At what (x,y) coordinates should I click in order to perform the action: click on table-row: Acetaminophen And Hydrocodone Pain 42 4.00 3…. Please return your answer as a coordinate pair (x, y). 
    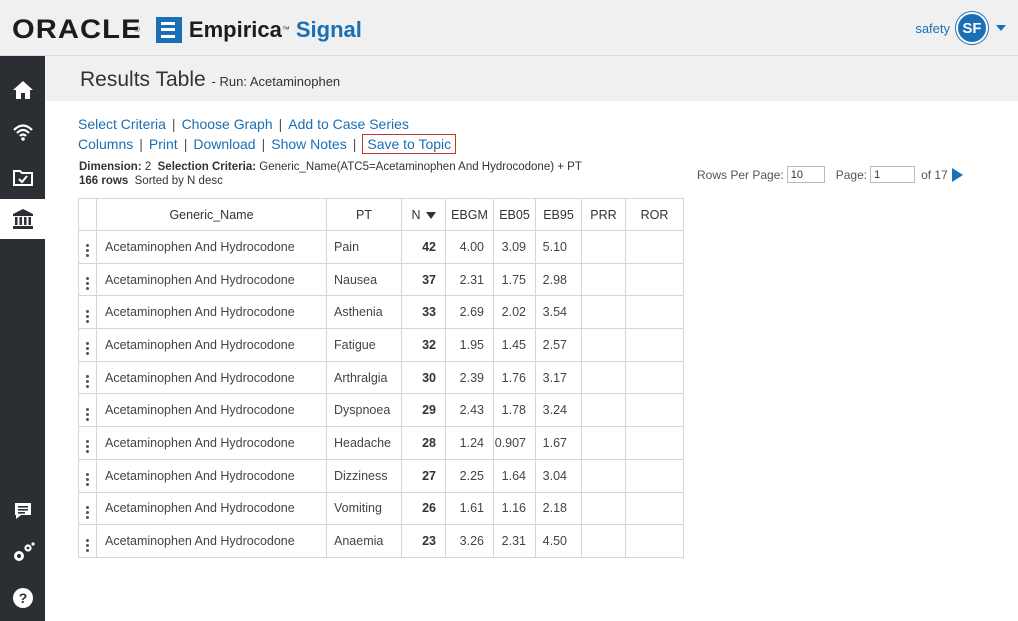
    Looking at the image, I should click on (381, 247).